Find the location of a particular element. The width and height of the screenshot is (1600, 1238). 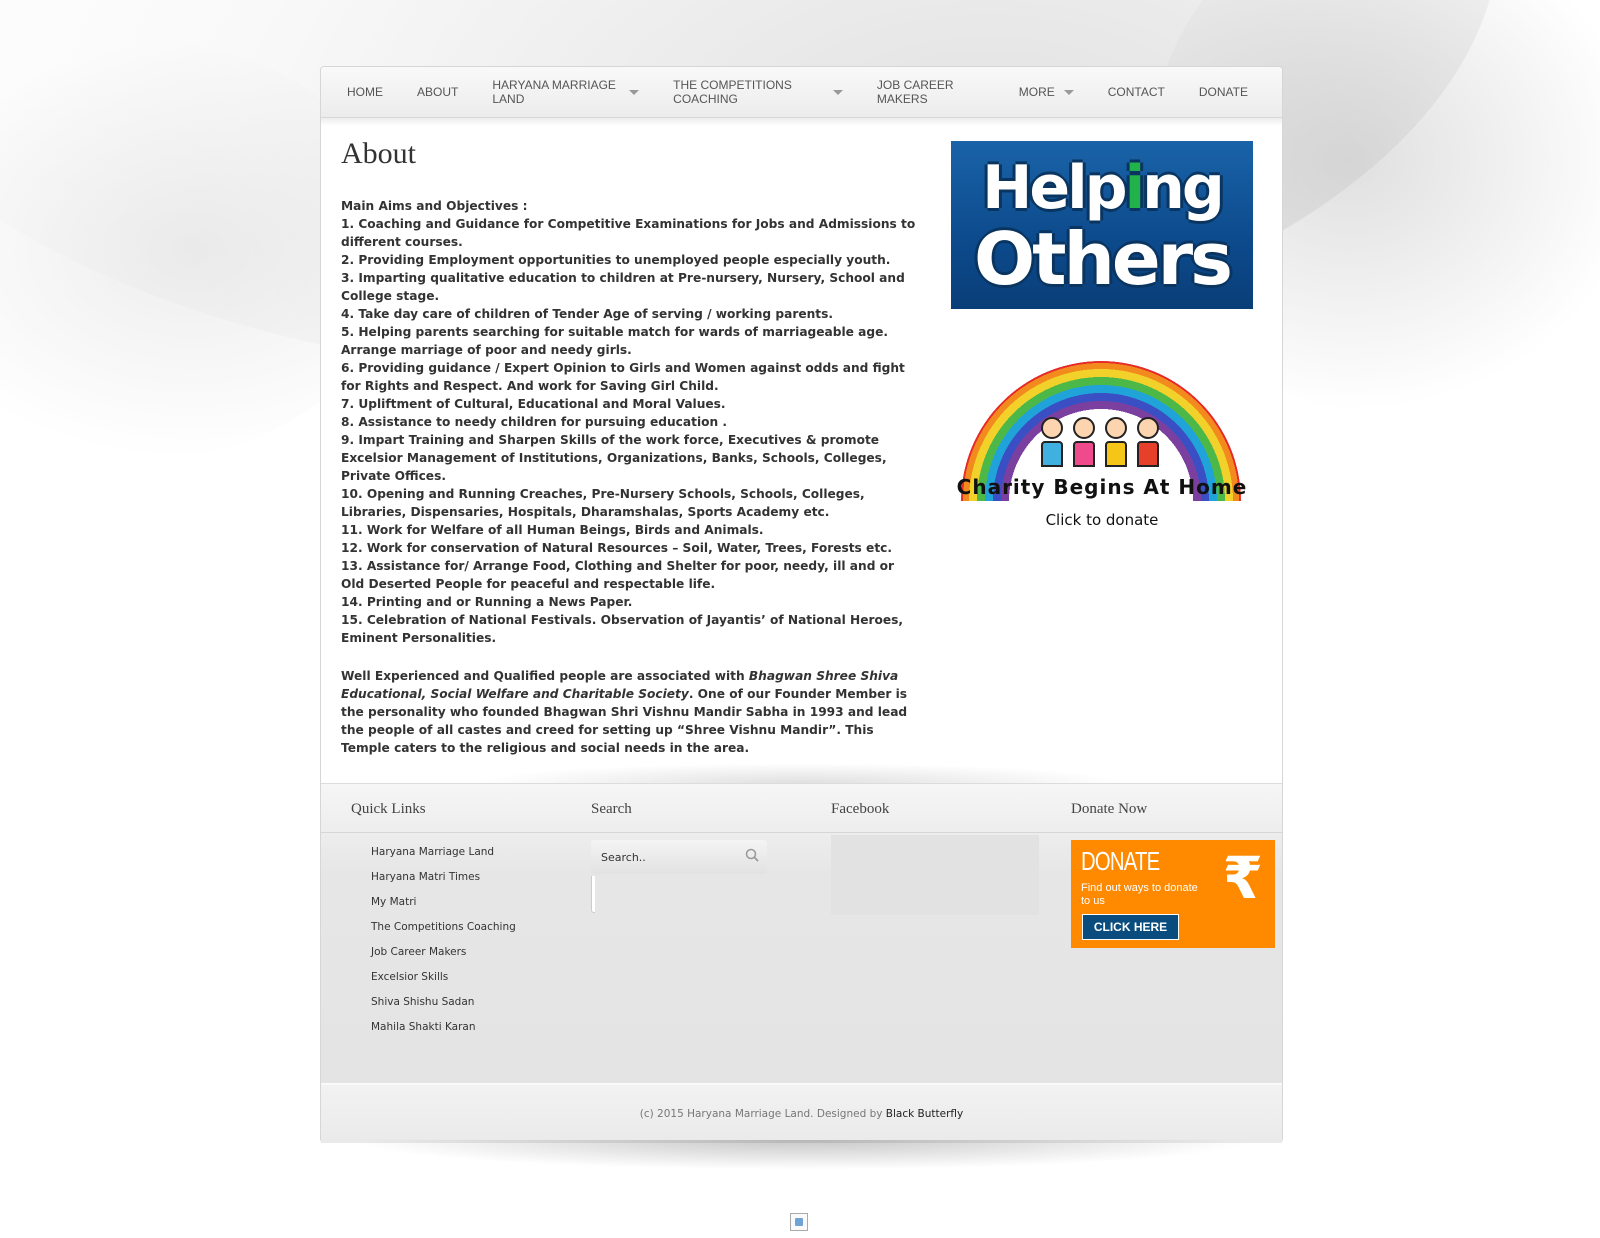

nav-shadow is located at coordinates (801, 122).